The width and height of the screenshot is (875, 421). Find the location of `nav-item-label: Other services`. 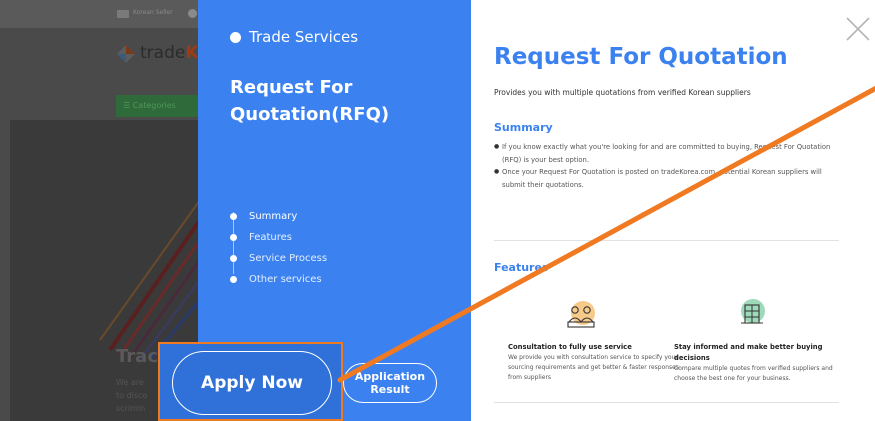

nav-item-label: Other services is located at coordinates (285, 279).